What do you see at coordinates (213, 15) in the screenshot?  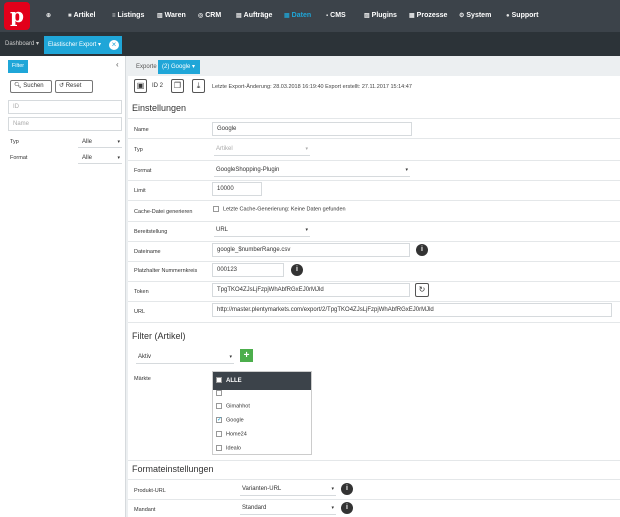 I see `nav-label: CRM` at bounding box center [213, 15].